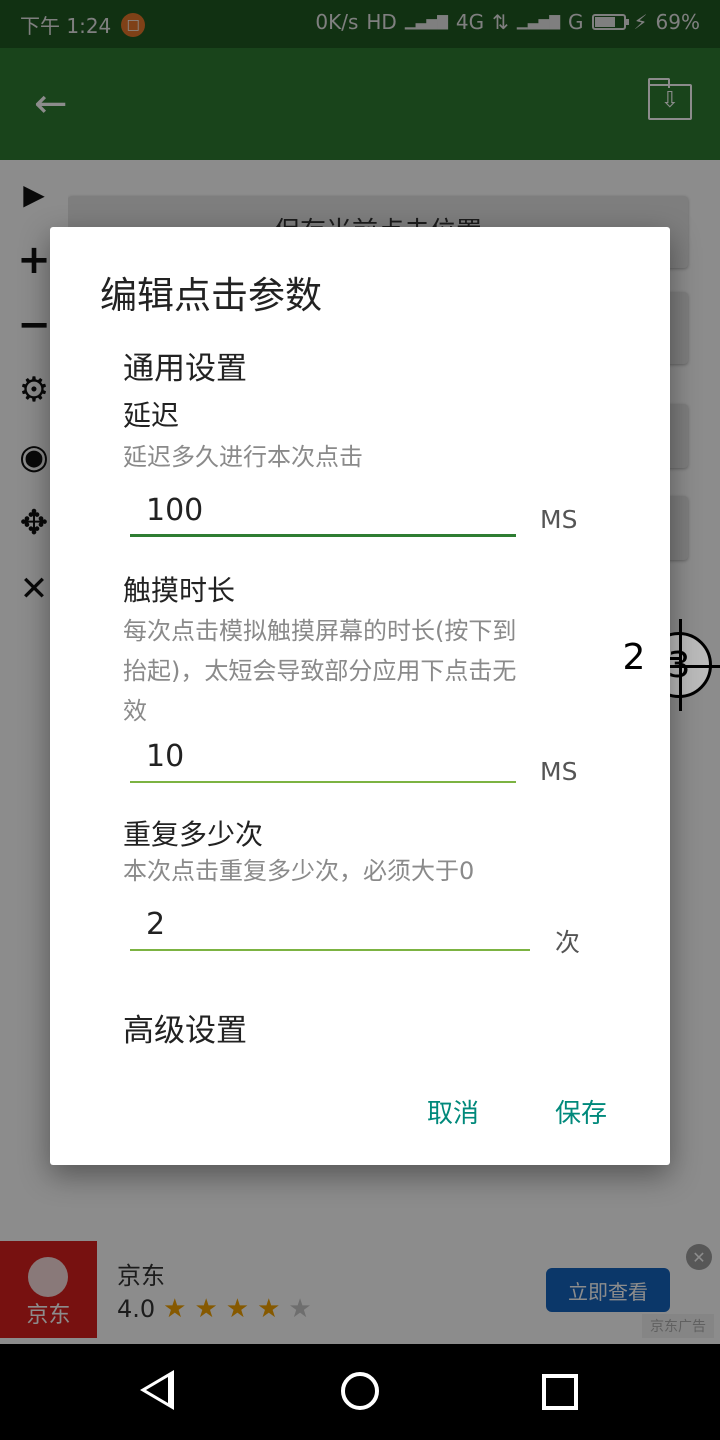 The width and height of the screenshot is (720, 1440). I want to click on repeat-label: 重复多少次, so click(193, 834).